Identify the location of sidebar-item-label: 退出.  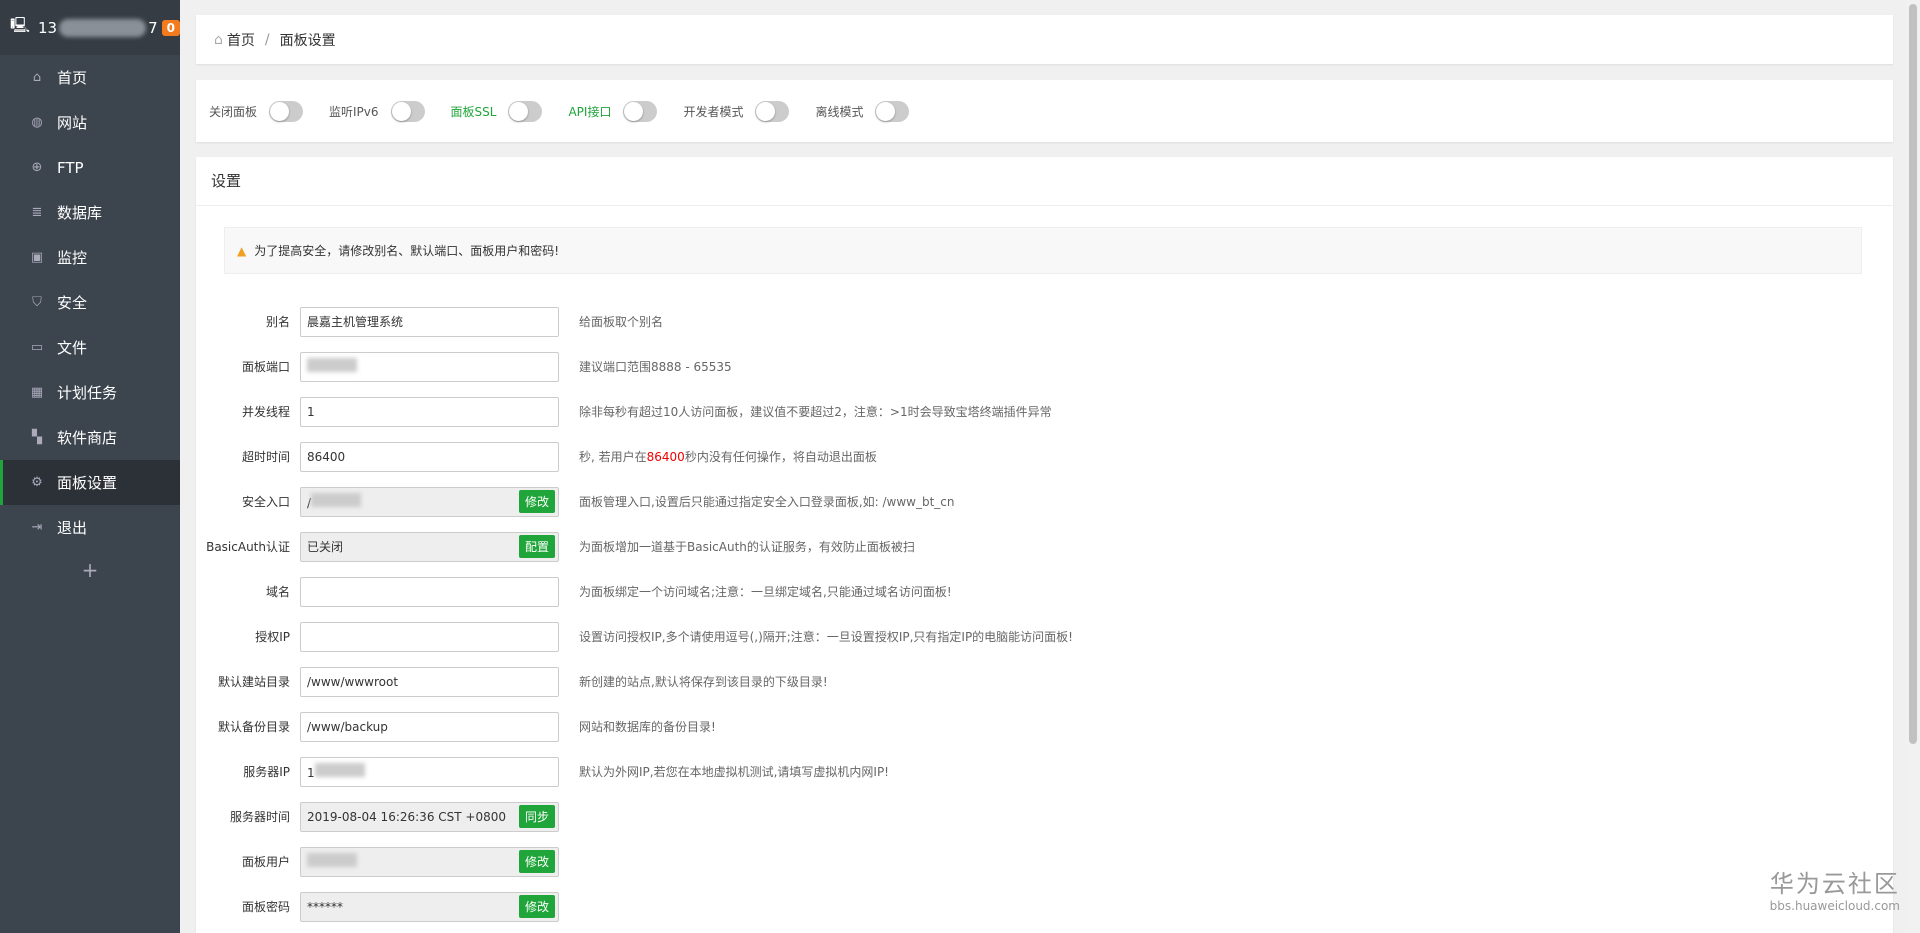
(72, 528).